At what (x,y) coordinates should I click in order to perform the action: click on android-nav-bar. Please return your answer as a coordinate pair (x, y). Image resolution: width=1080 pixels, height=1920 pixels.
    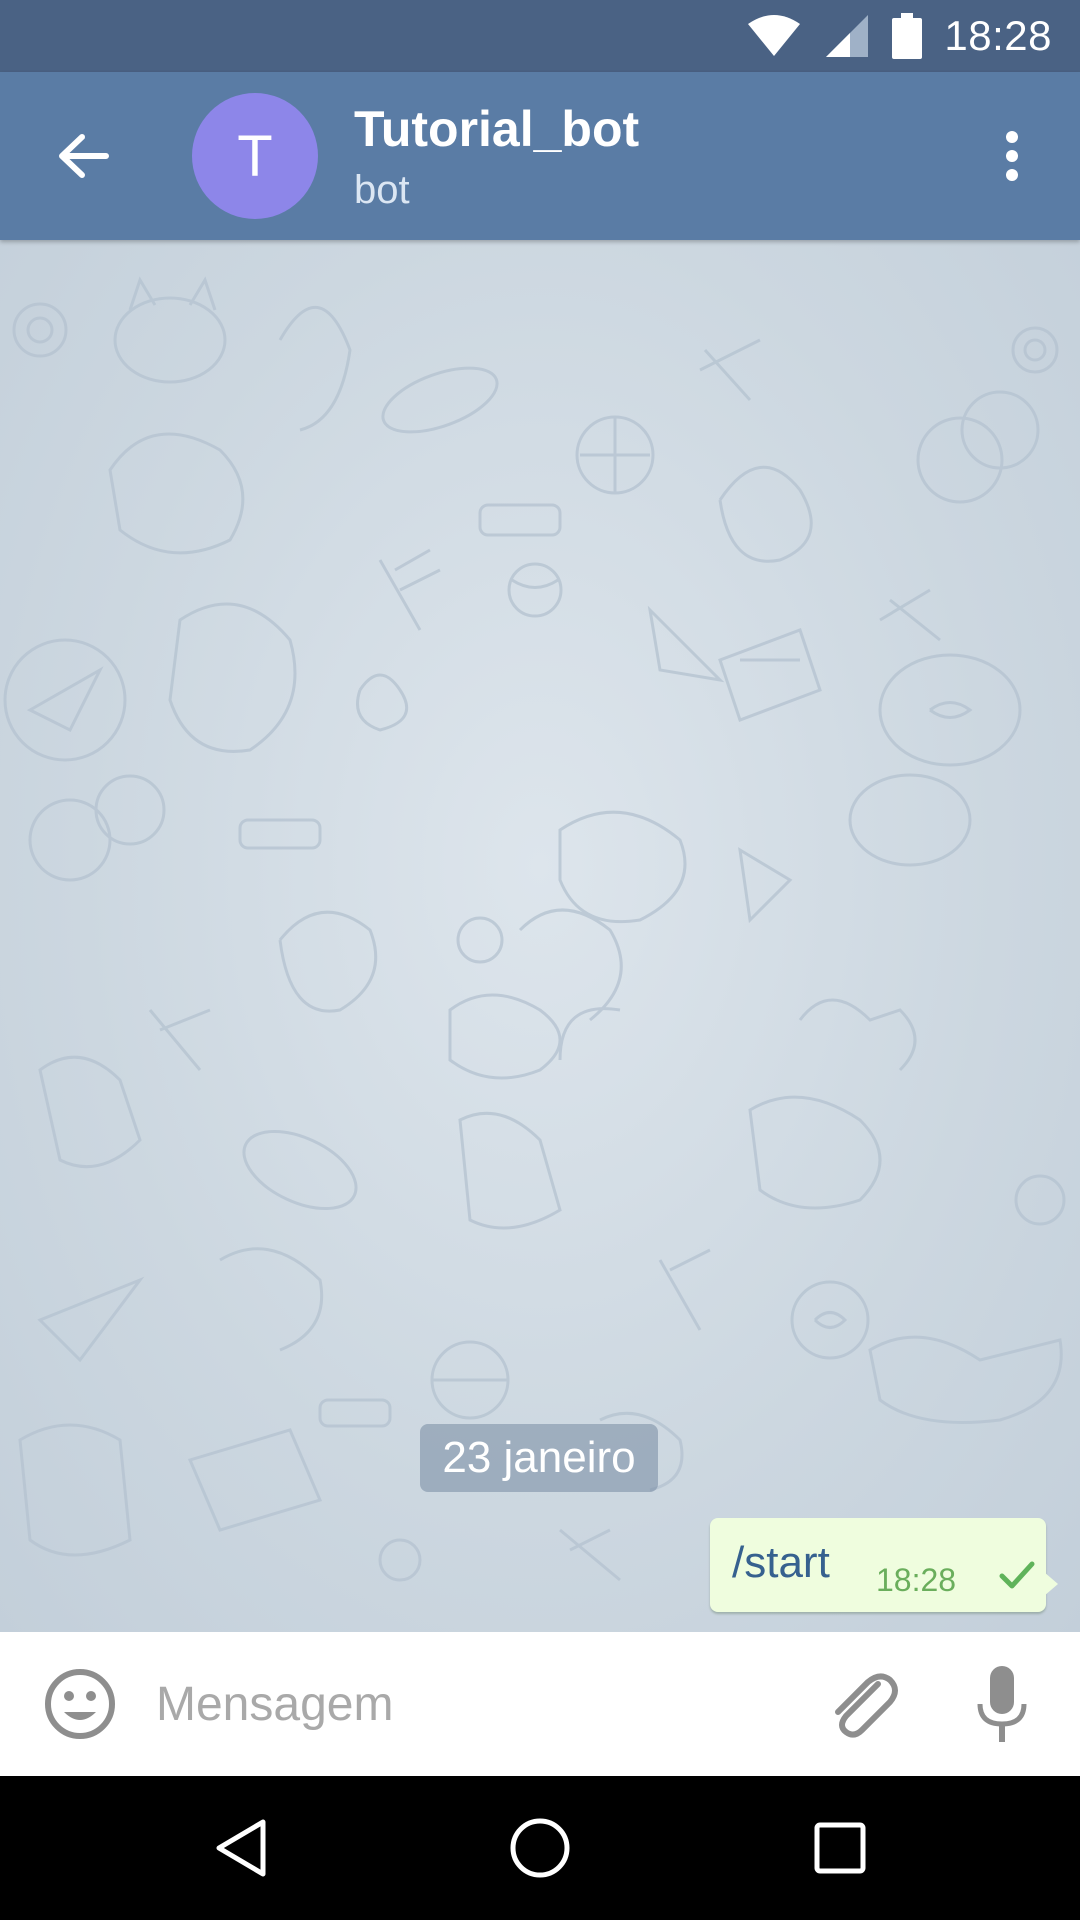
    Looking at the image, I should click on (540, 1848).